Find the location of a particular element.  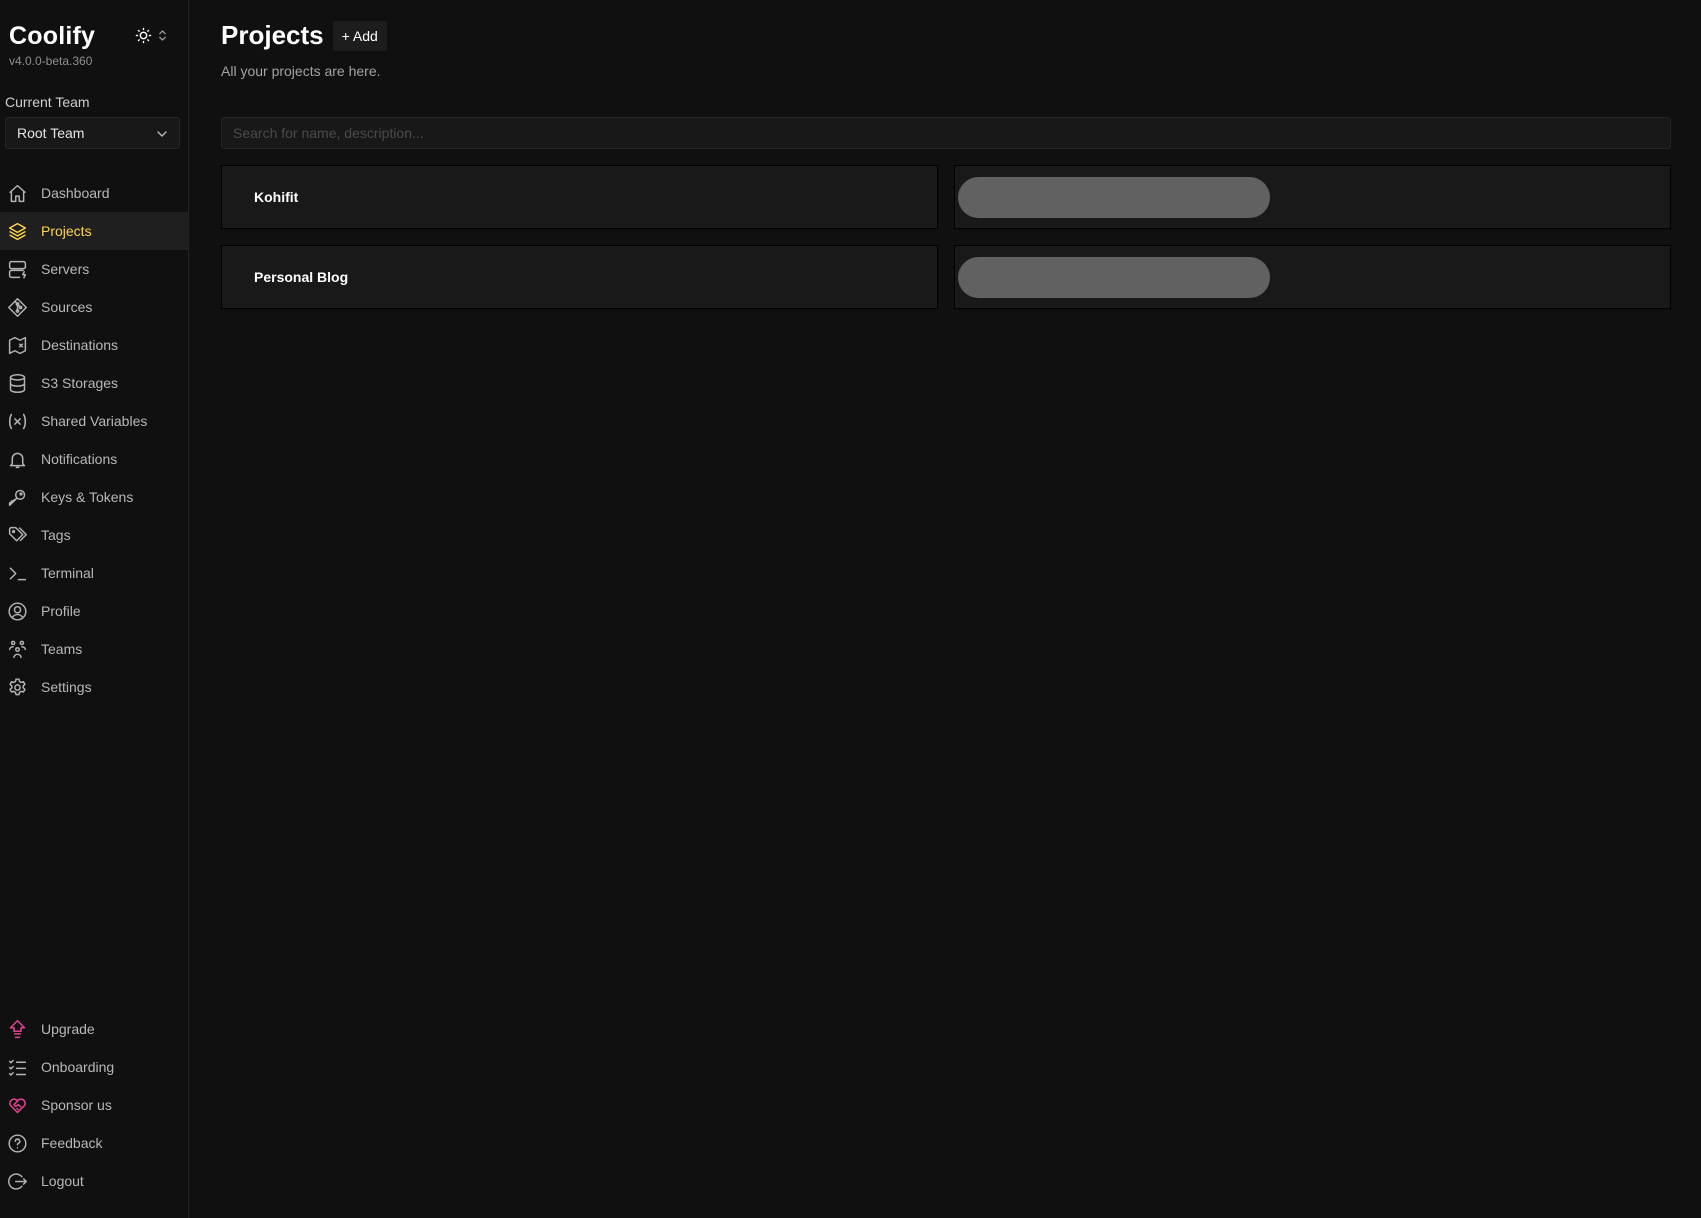

sidebar-item-label: Settings is located at coordinates (66, 687).